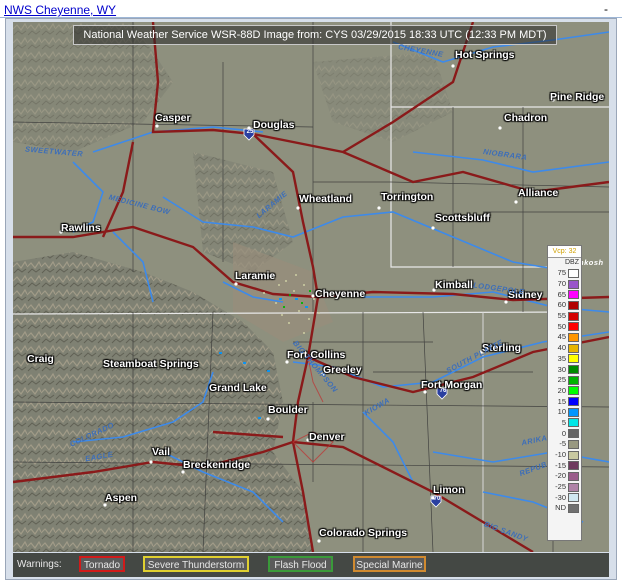 The height and width of the screenshot is (583, 622). I want to click on tornado-warning-button: Tornado, so click(102, 564).